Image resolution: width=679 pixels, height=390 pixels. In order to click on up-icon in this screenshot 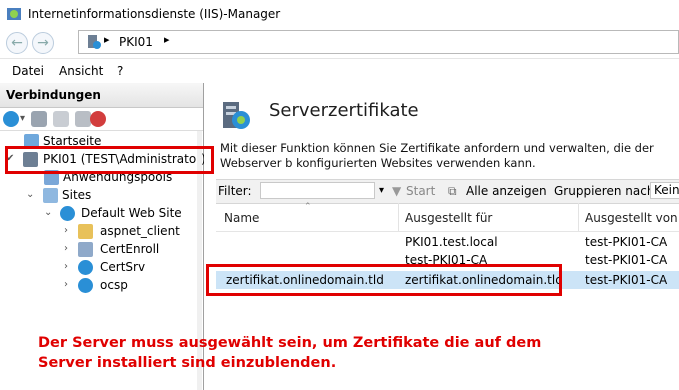, I will do `click(61, 119)`.